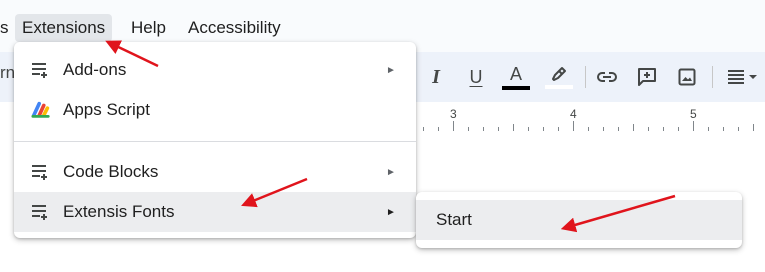 Image resolution: width=765 pixels, height=272 pixels. I want to click on extensis-fonts-submenu: Start, so click(579, 220).